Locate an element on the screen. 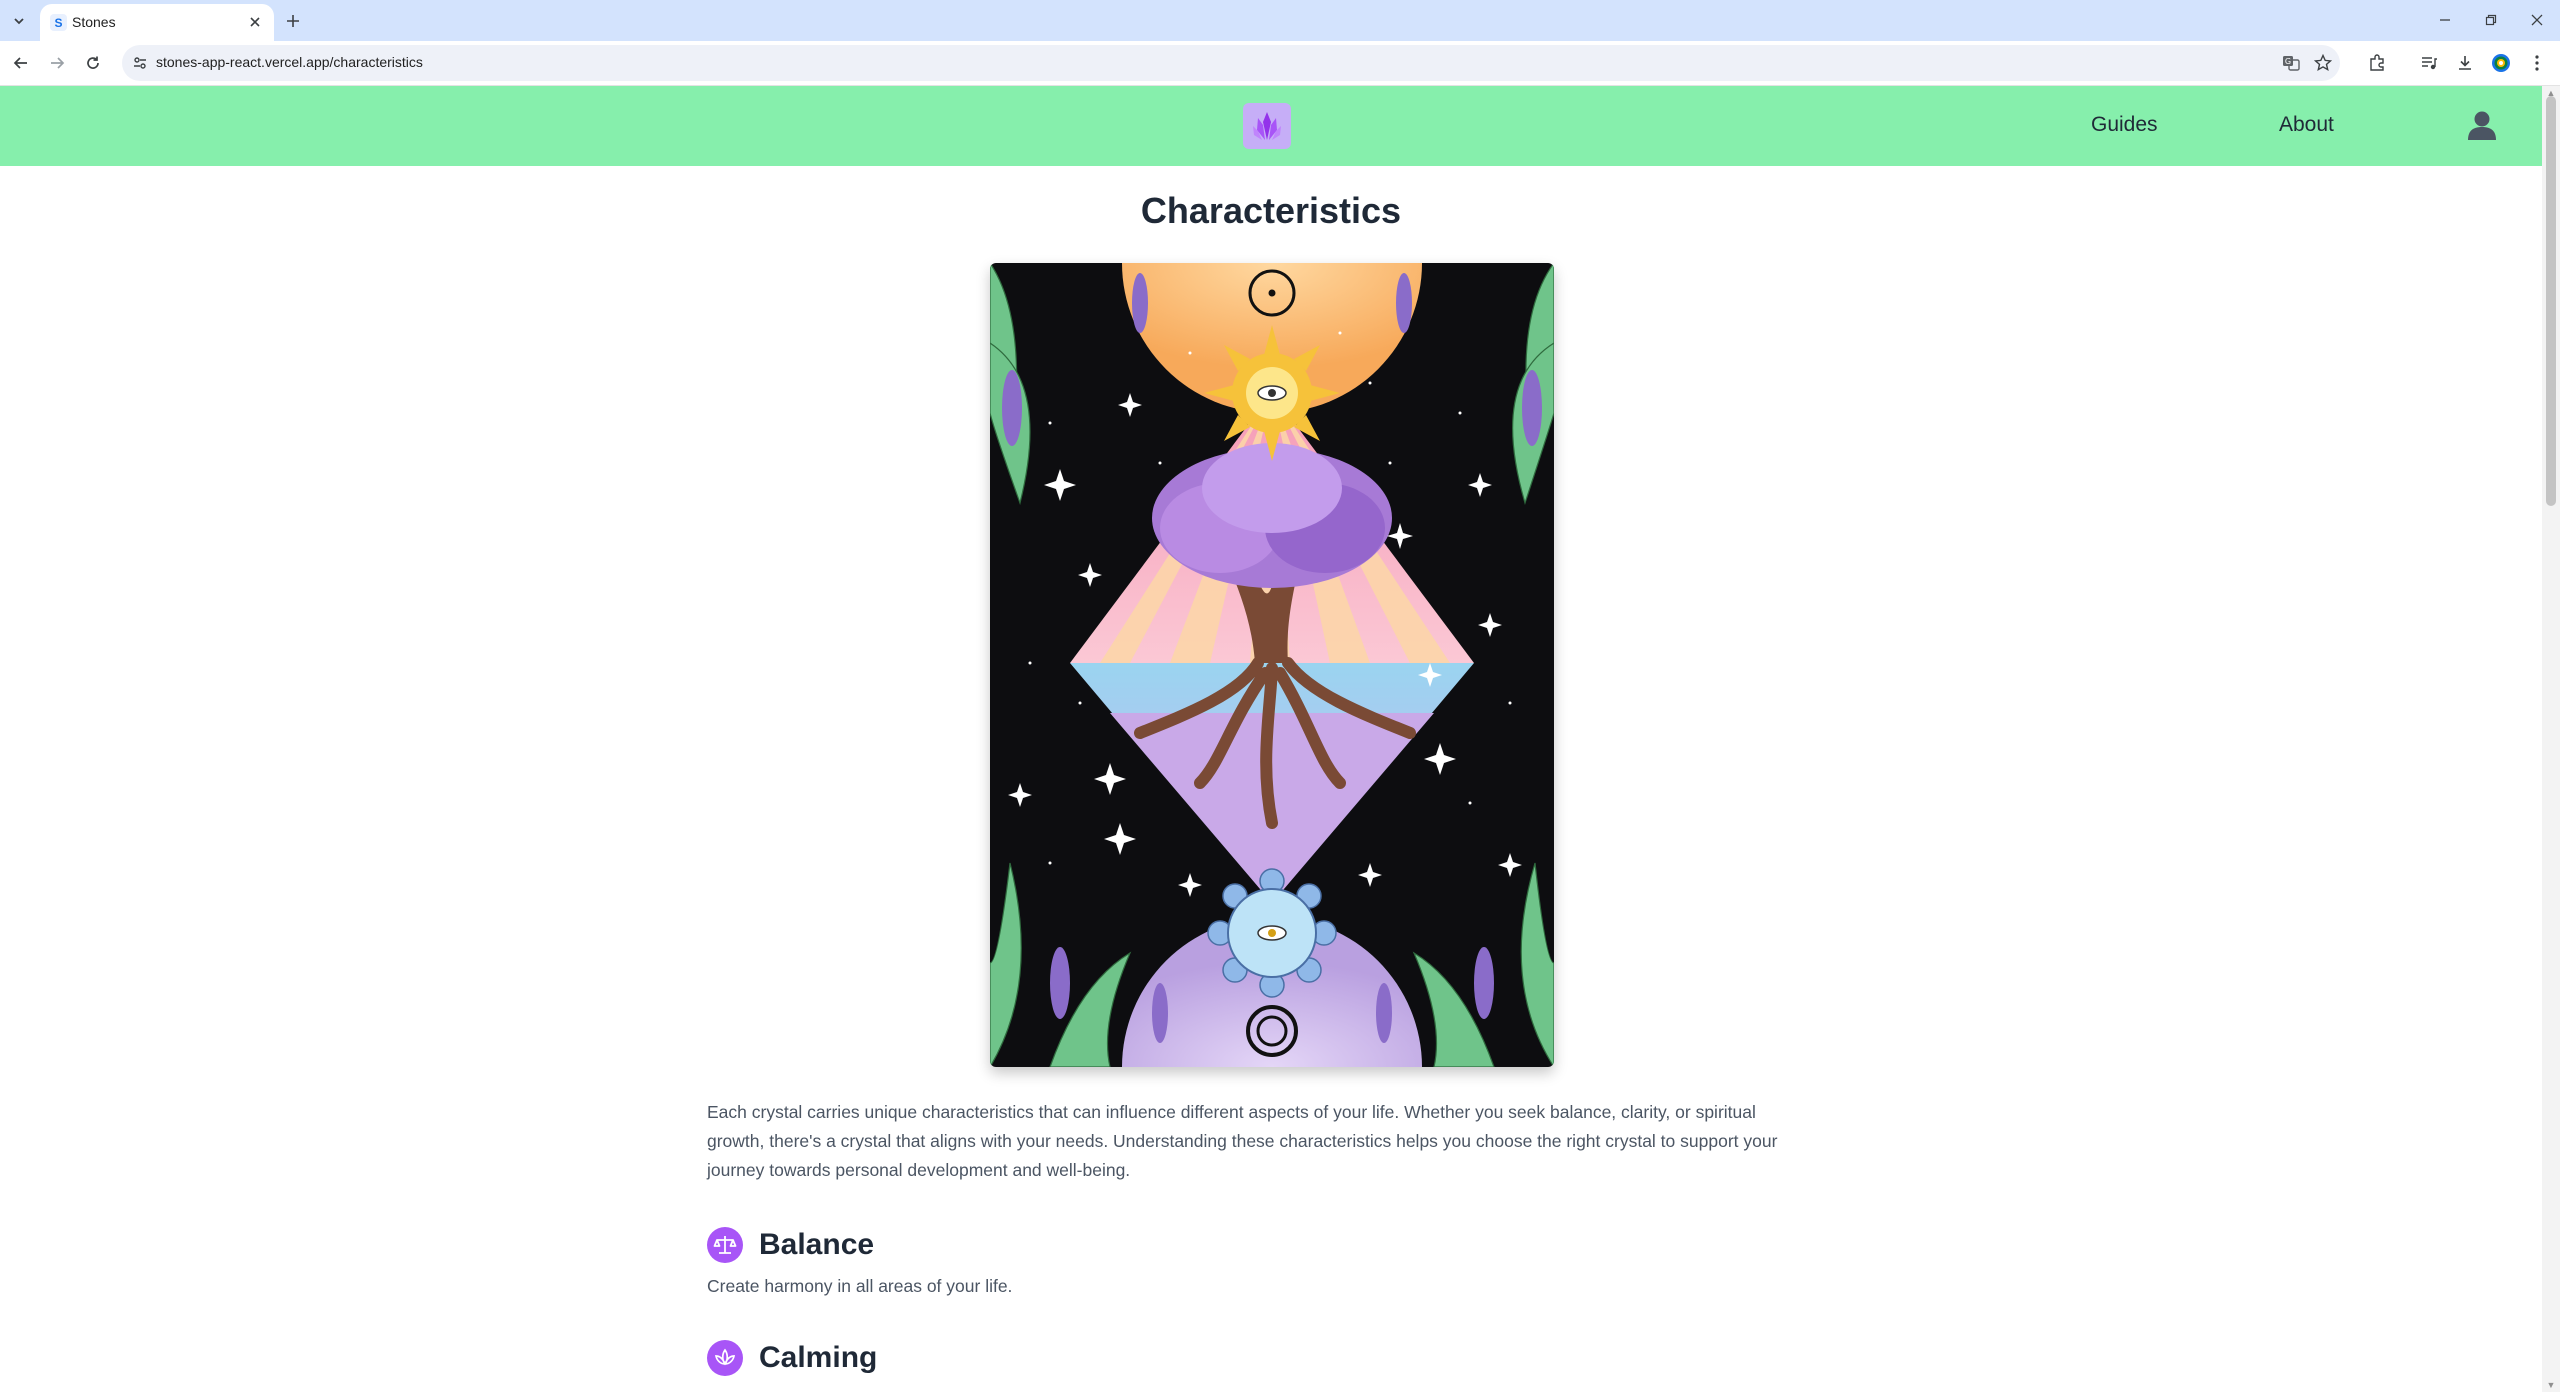 This screenshot has width=2560, height=1392. extensions-puzzle-icon is located at coordinates (2377, 63).